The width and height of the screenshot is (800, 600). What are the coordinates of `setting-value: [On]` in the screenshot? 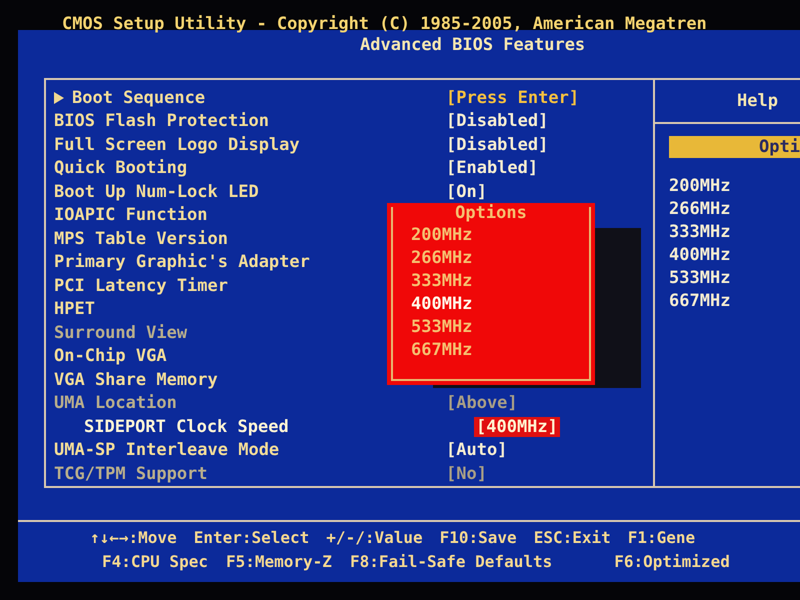 It's located at (466, 192).